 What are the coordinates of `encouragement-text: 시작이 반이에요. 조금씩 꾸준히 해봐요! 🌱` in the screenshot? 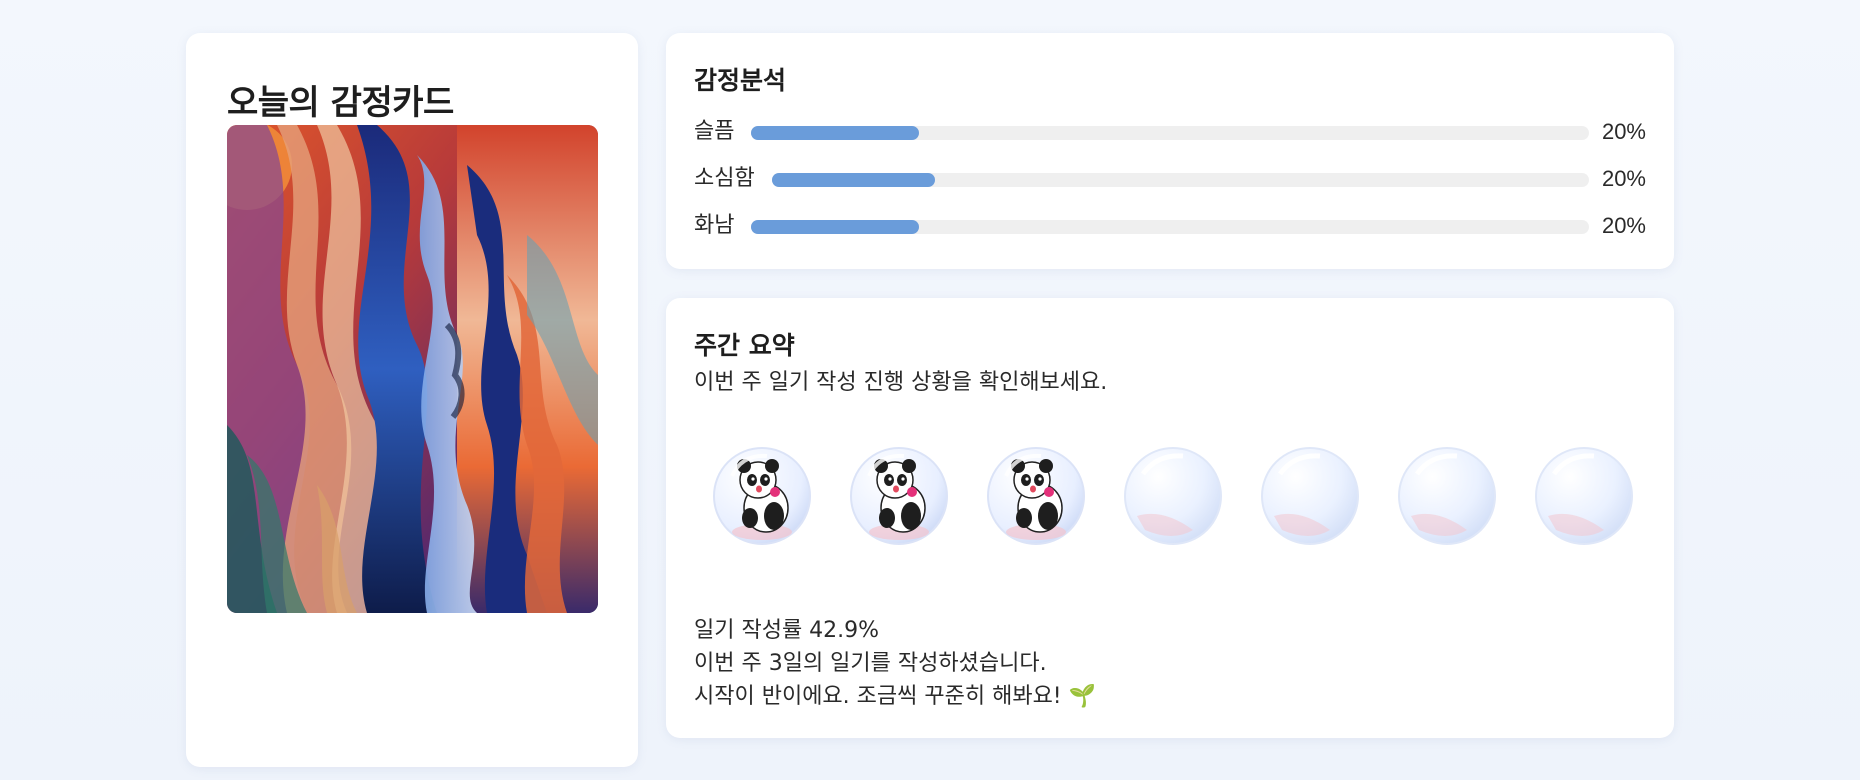 It's located at (895, 696).